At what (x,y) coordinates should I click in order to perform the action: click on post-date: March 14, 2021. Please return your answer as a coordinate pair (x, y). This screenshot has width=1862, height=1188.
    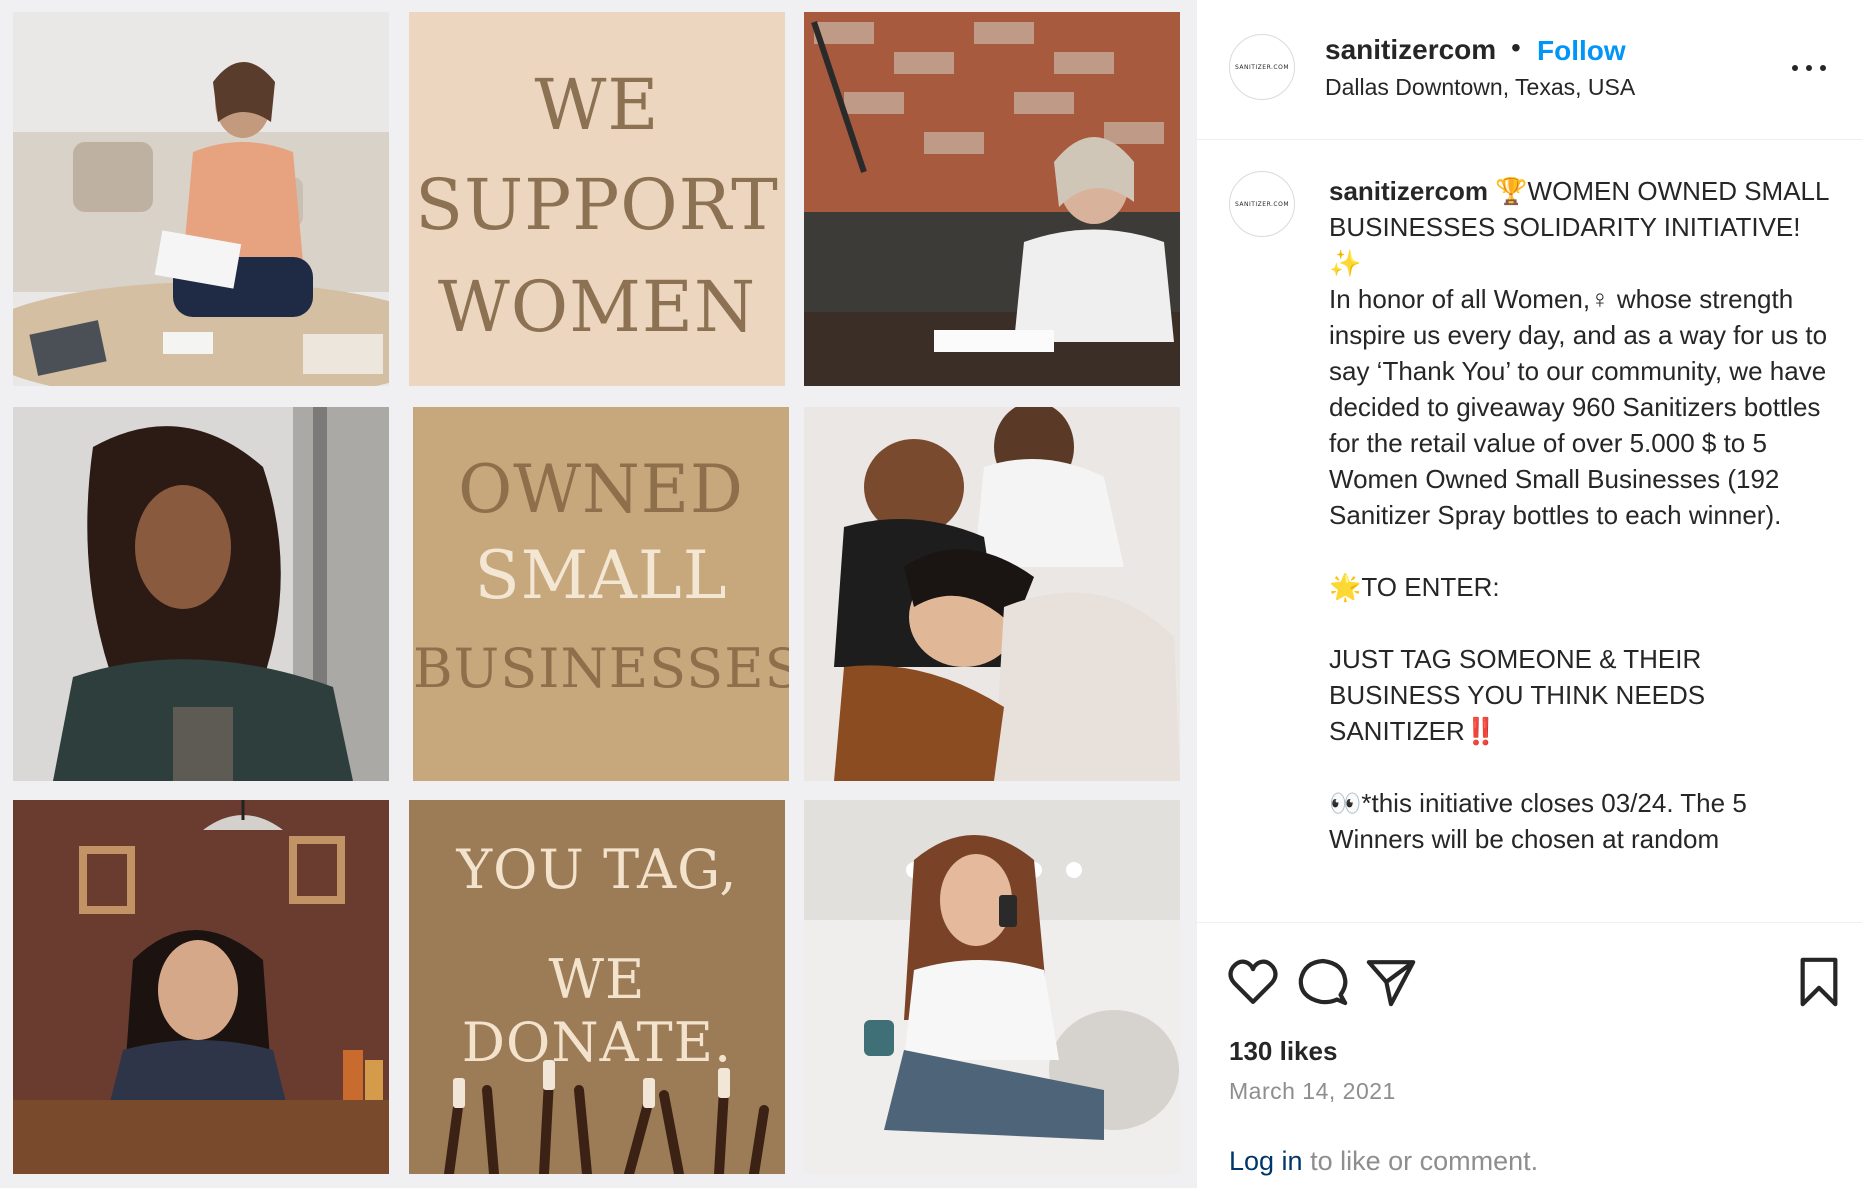
    Looking at the image, I should click on (1312, 1091).